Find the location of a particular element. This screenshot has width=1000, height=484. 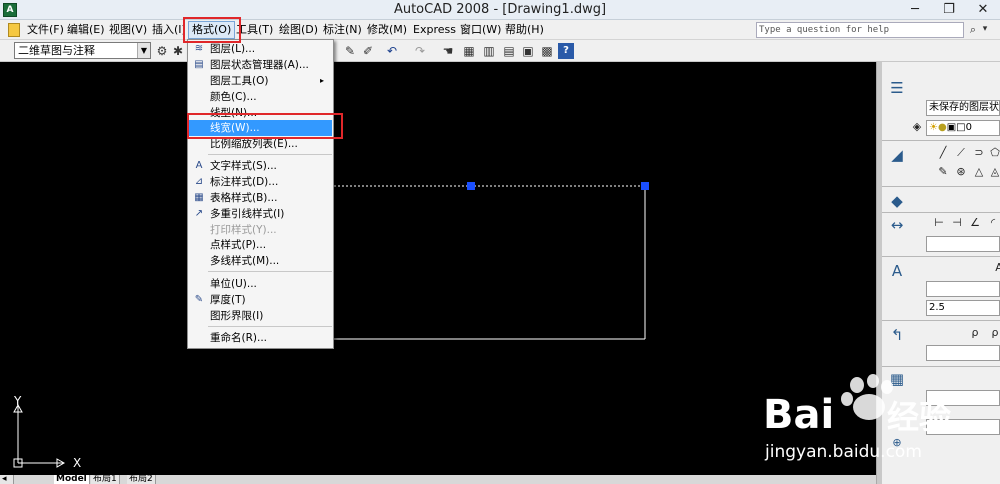

gradient-tool-icon: ◬ is located at coordinates (994, 172).